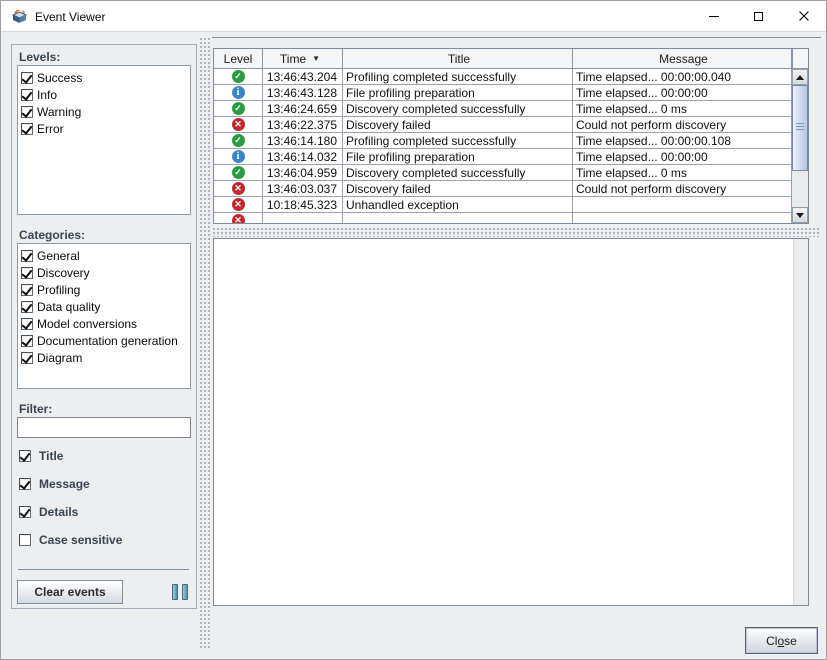 The image size is (827, 660). I want to click on checkbox-label: Profiling, so click(59, 289).